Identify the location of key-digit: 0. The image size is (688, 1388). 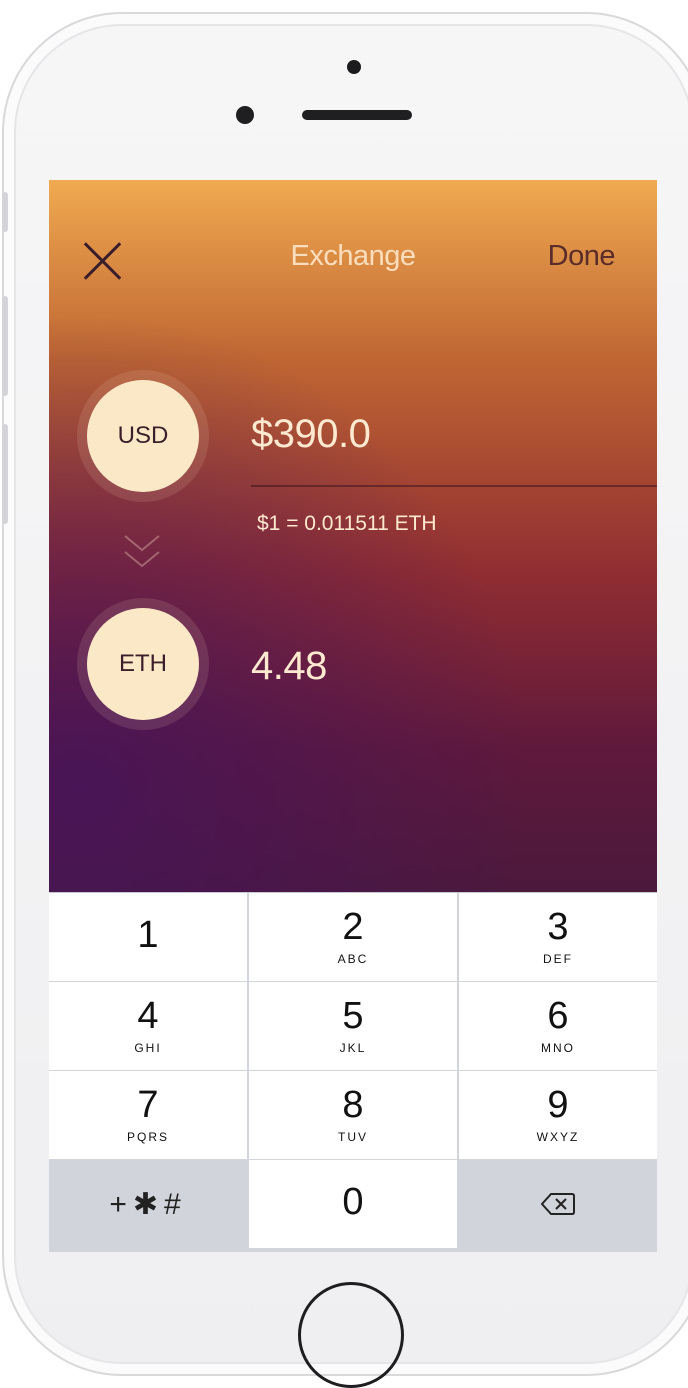
(353, 1202).